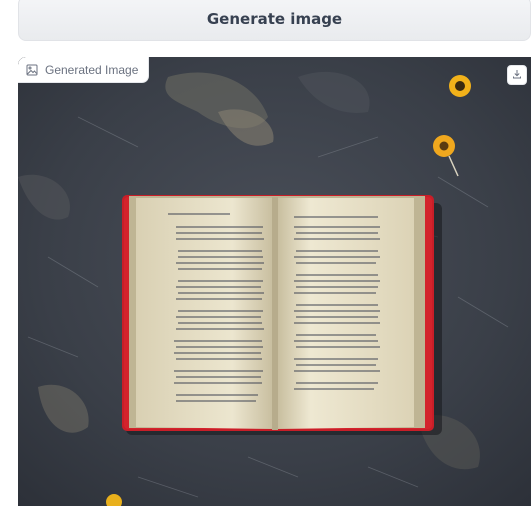  I want to click on generate-image-button: Generate image, so click(274, 20).